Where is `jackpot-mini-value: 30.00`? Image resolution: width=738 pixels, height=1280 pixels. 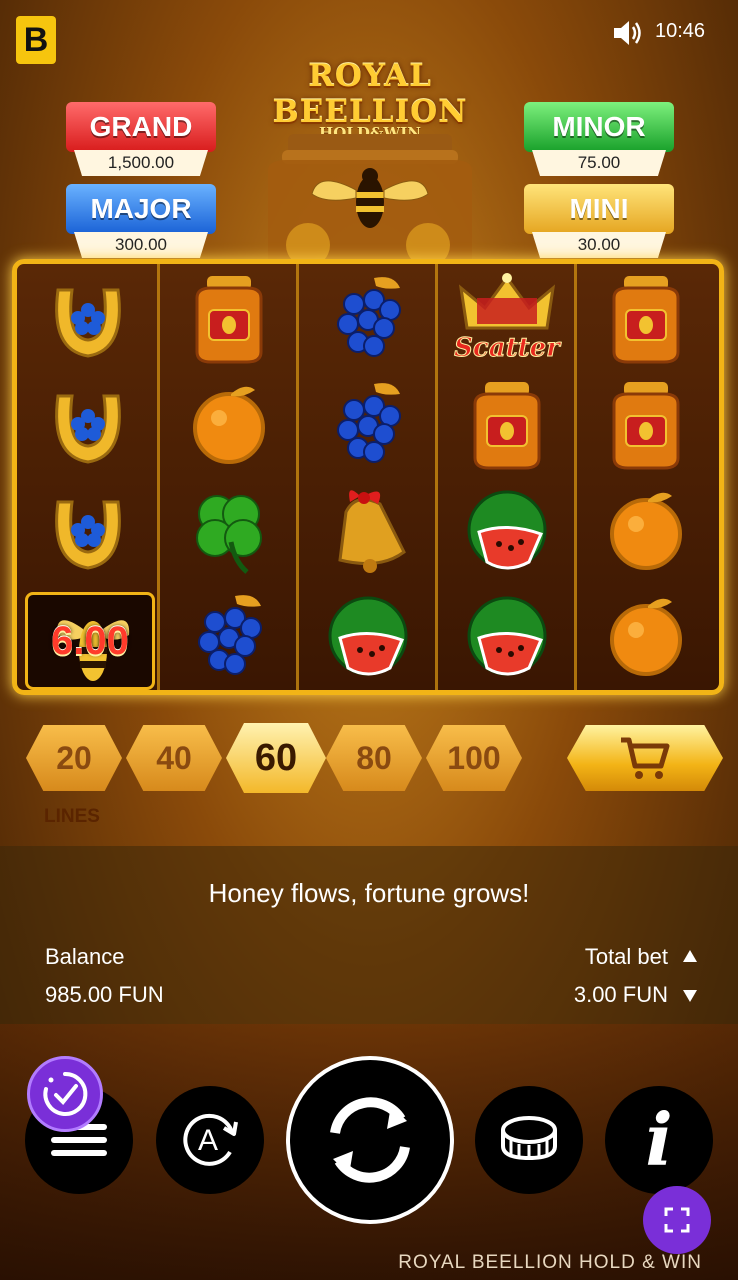 jackpot-mini-value: 30.00 is located at coordinates (599, 245).